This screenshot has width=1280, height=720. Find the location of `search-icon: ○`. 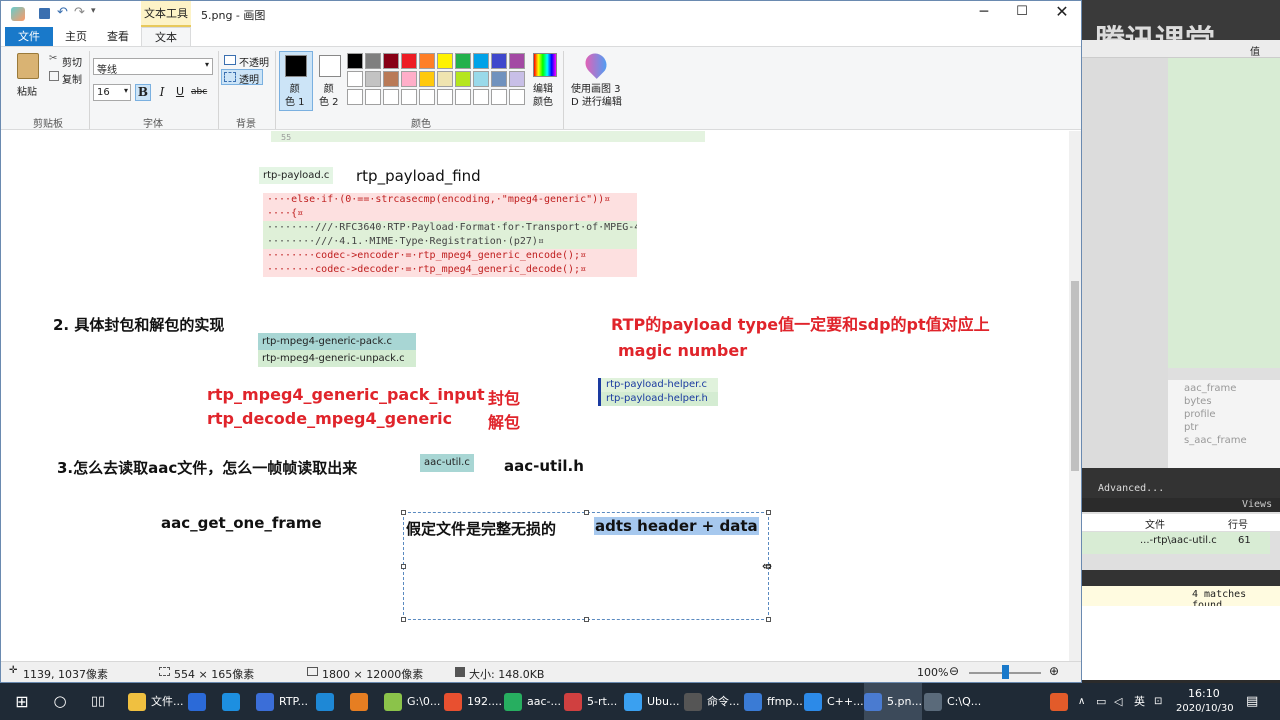

search-icon: ○ is located at coordinates (60, 701).